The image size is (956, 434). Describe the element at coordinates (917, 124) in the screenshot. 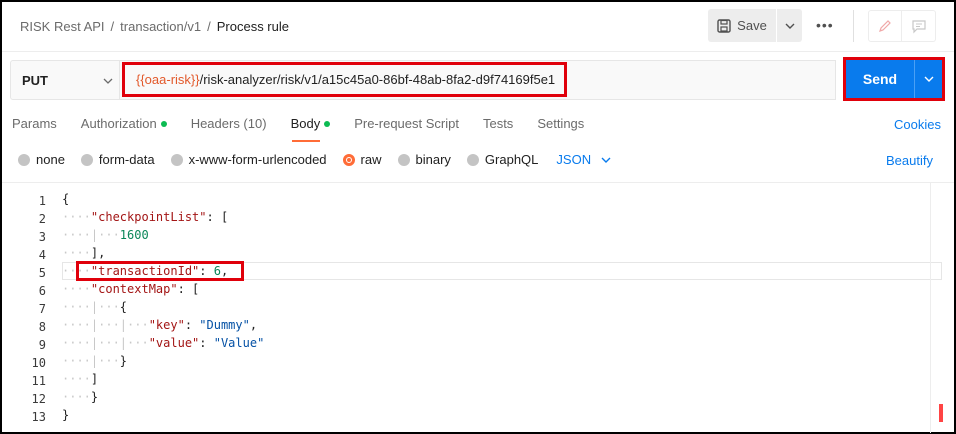

I see `cookies-link: Cookies` at that location.